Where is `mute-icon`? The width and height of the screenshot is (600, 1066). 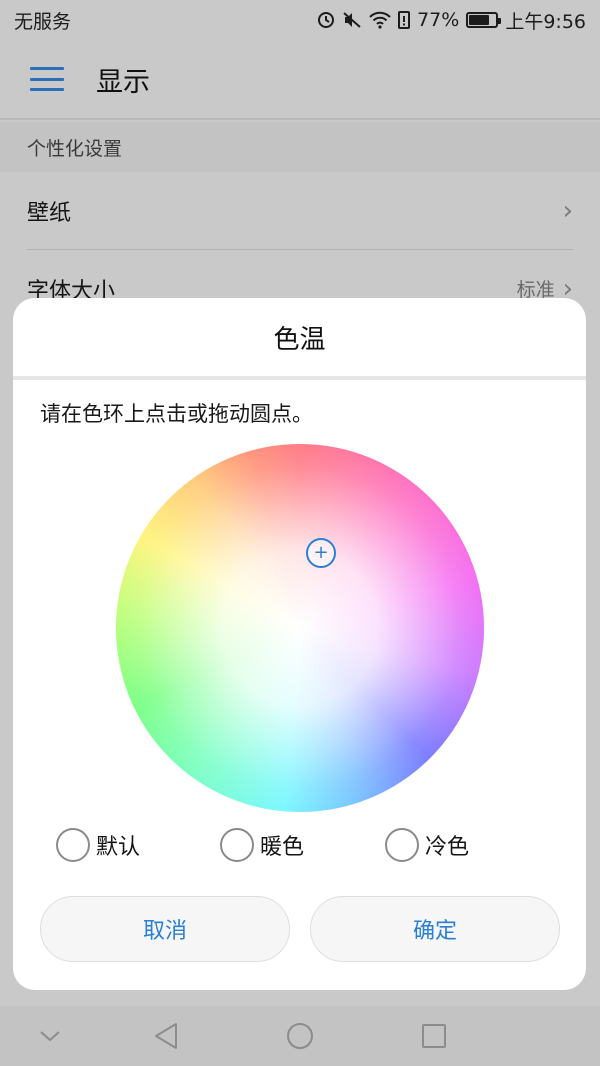
mute-icon is located at coordinates (352, 20).